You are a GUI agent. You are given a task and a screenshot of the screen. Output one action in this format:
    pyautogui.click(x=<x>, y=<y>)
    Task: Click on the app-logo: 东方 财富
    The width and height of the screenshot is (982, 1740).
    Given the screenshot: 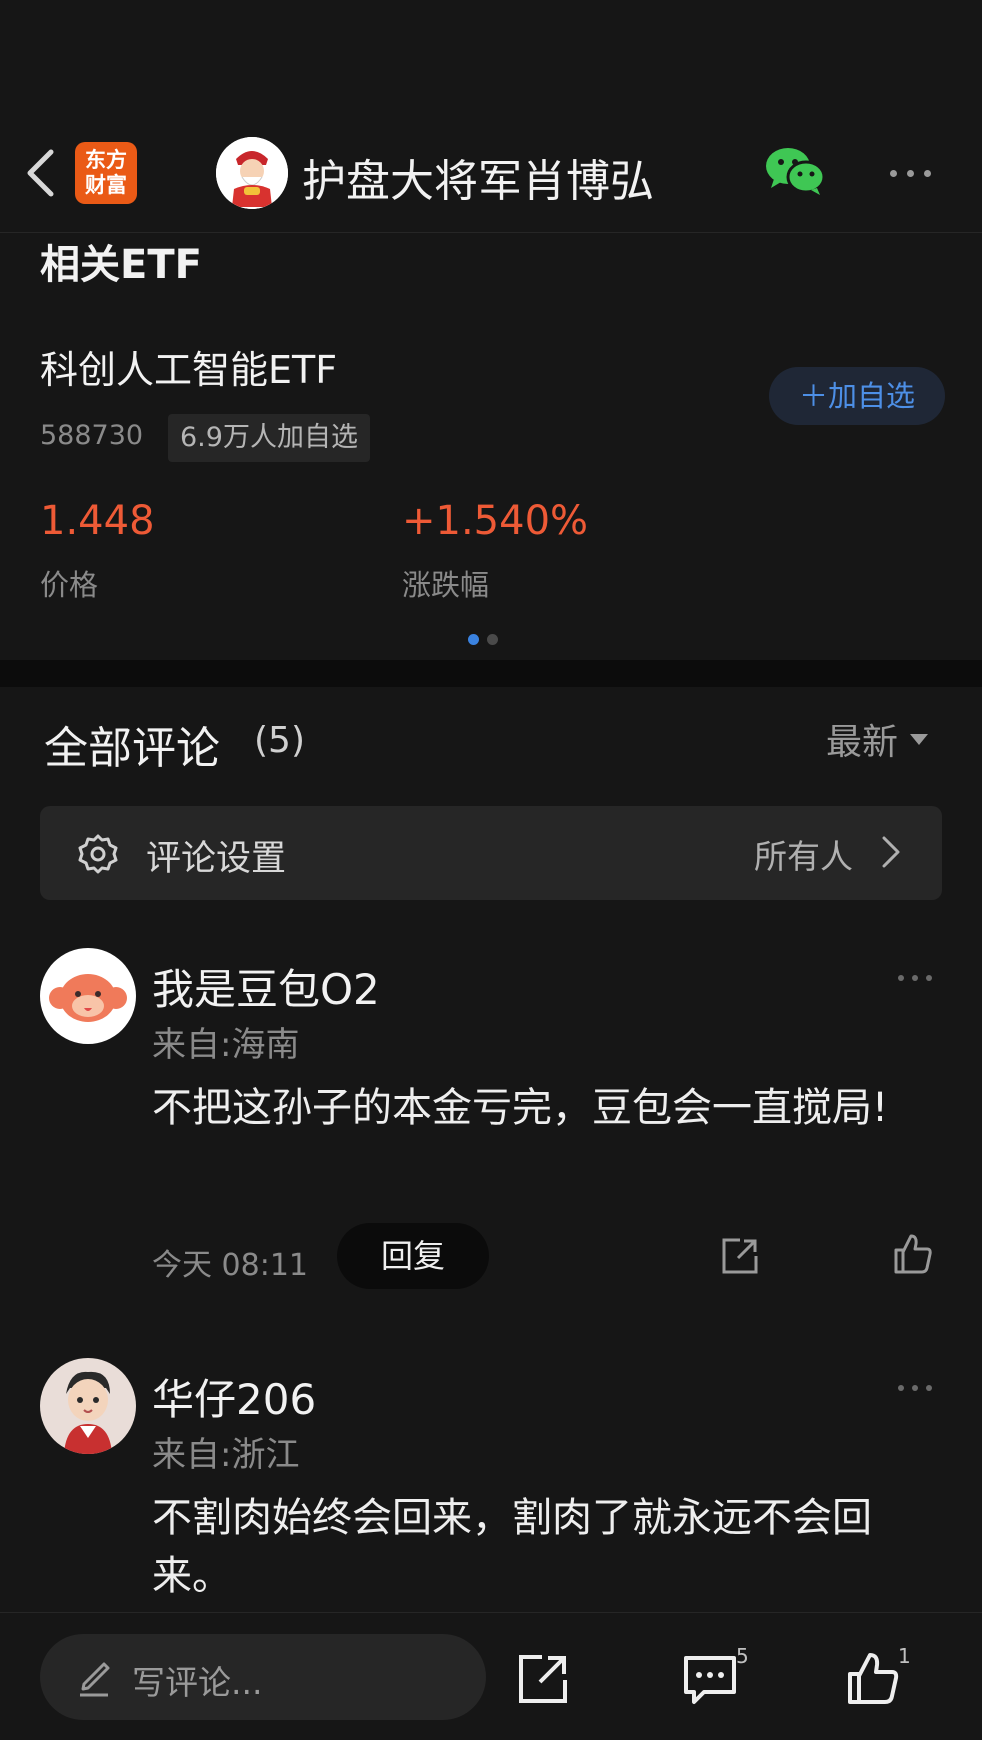 What is the action you would take?
    pyautogui.click(x=106, y=173)
    